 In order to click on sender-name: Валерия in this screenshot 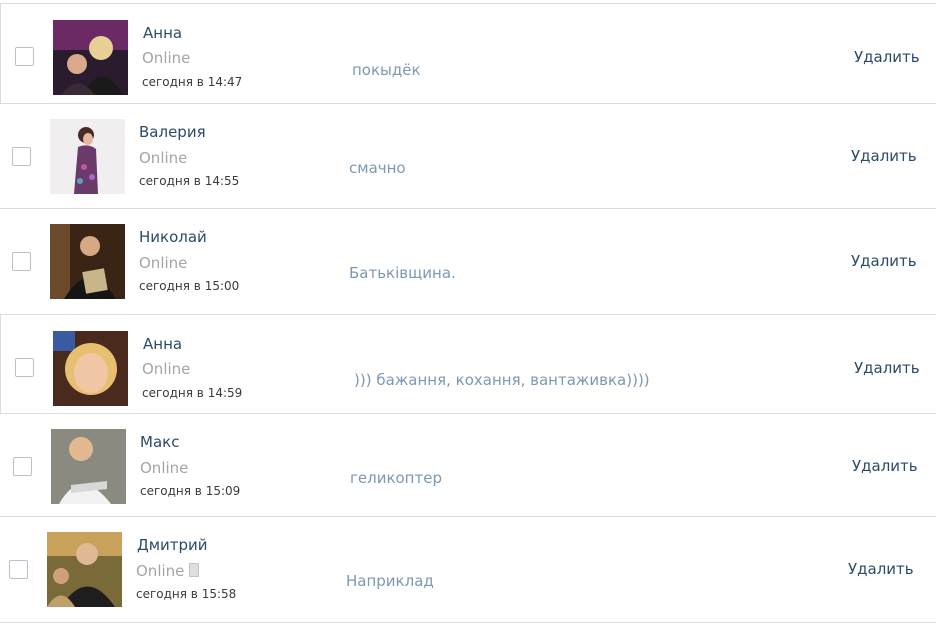, I will do `click(172, 132)`.